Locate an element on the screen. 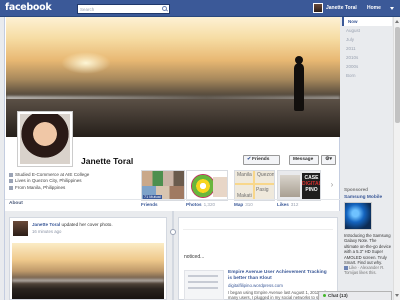 This screenshot has width=400, height=300. pin-icon is located at coordinates (11, 187).